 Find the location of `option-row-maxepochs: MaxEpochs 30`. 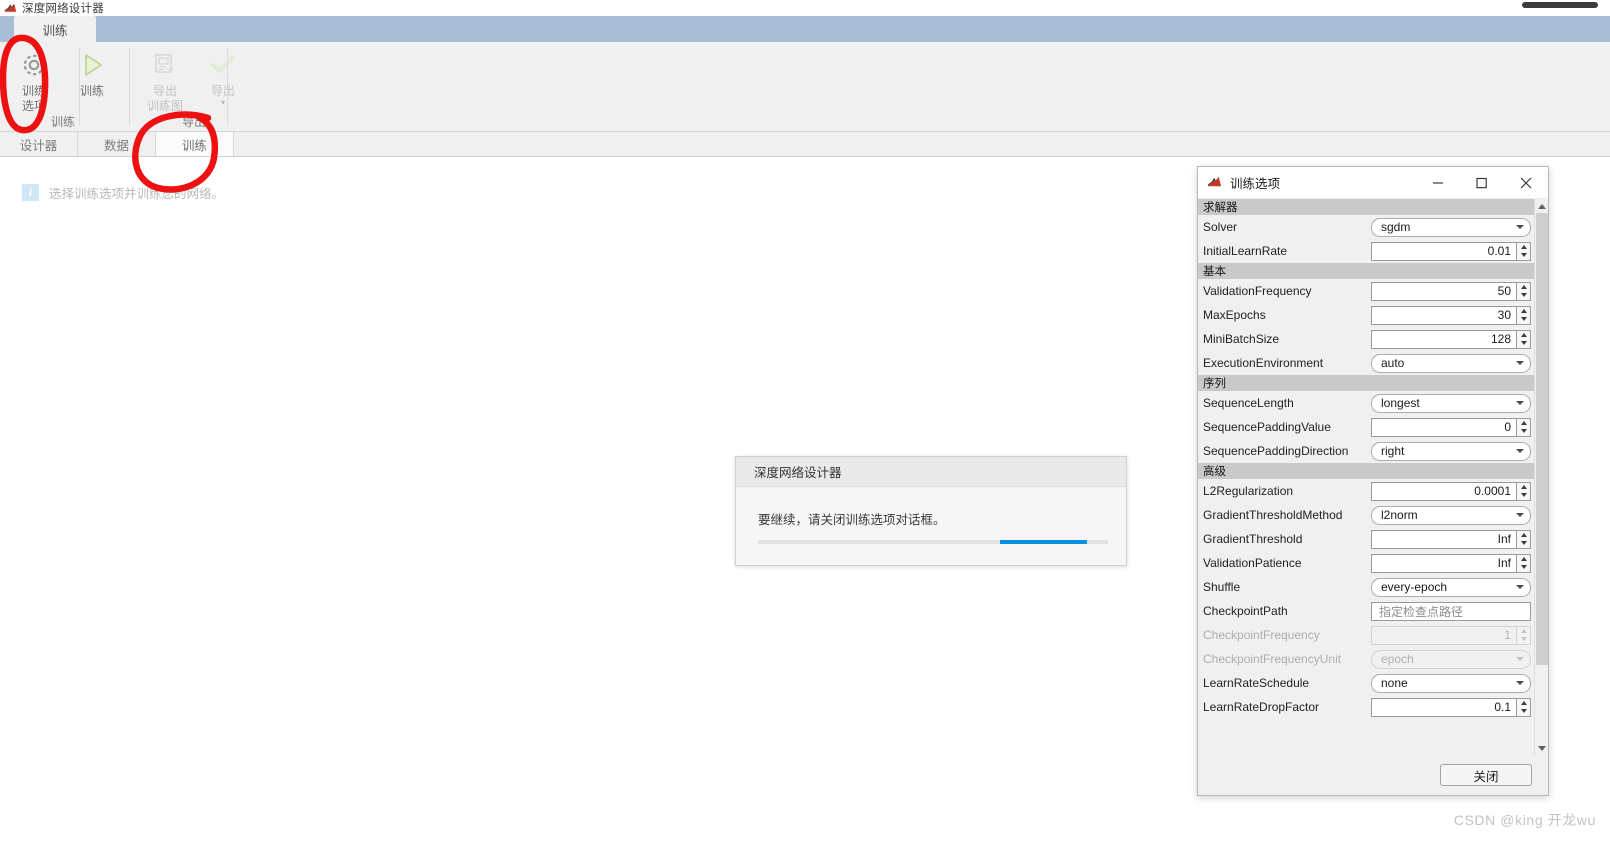

option-row-maxepochs: MaxEpochs 30 is located at coordinates (1366, 315).